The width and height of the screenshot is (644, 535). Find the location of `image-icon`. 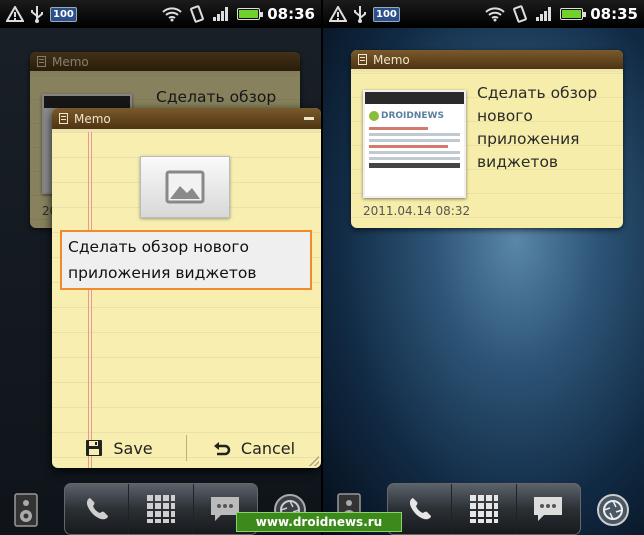

image-icon is located at coordinates (185, 187).